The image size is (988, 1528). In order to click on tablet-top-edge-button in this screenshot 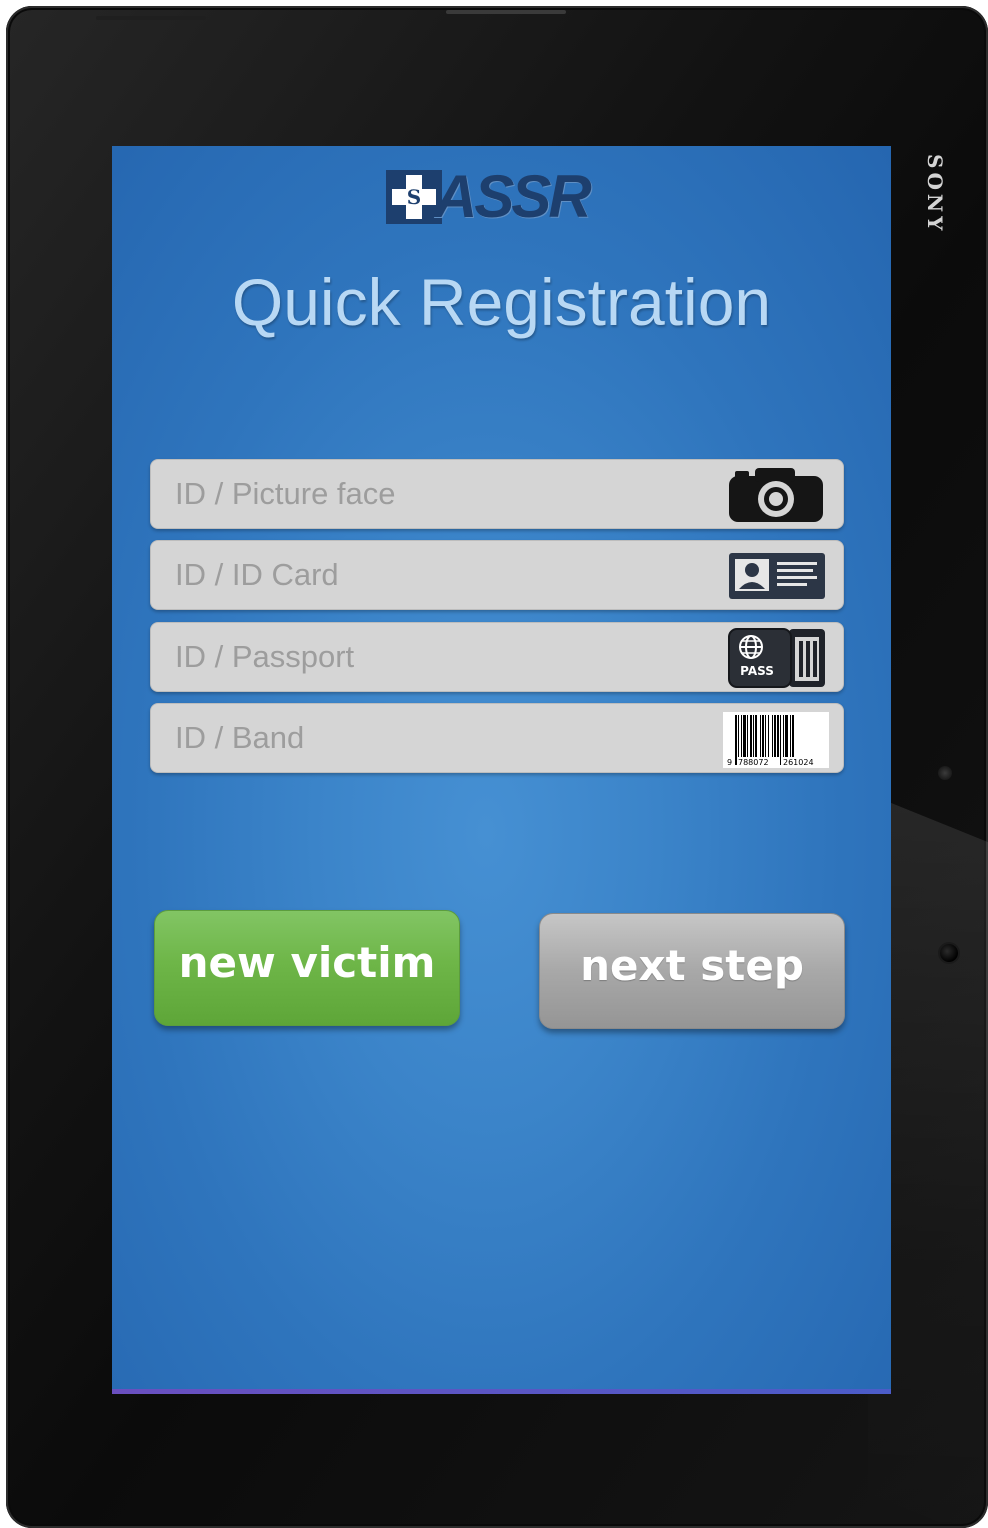, I will do `click(506, 12)`.